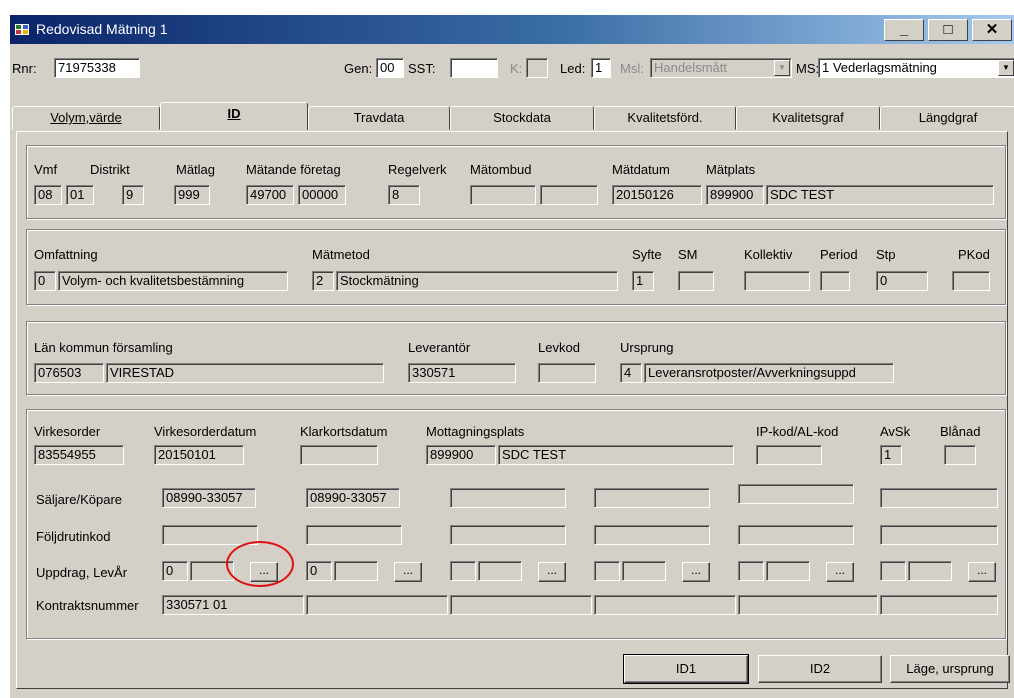 This screenshot has width=1014, height=698. I want to click on levkod-field, so click(567, 373).